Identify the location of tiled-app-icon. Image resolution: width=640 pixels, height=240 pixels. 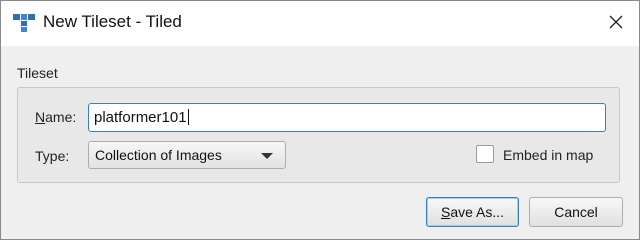
(24, 23).